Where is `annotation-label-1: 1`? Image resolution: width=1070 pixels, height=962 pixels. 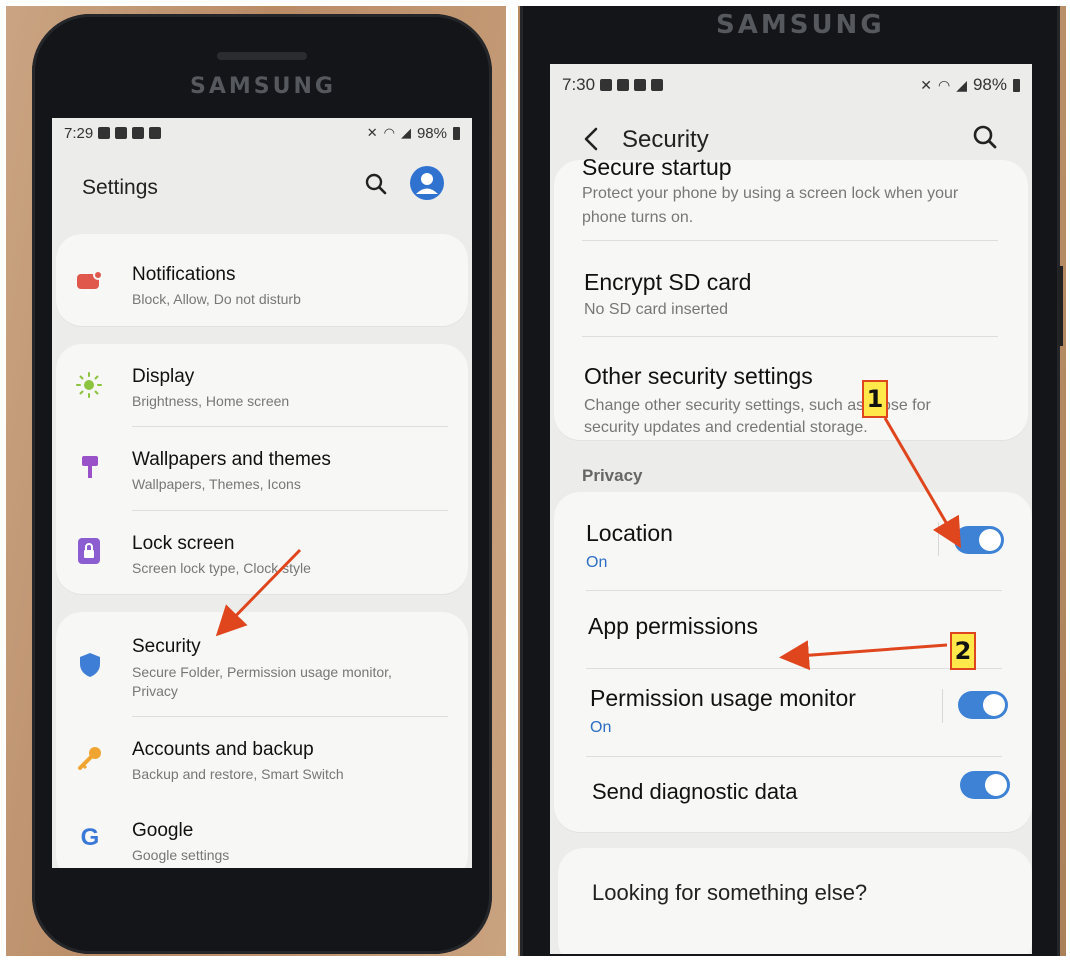 annotation-label-1: 1 is located at coordinates (875, 399).